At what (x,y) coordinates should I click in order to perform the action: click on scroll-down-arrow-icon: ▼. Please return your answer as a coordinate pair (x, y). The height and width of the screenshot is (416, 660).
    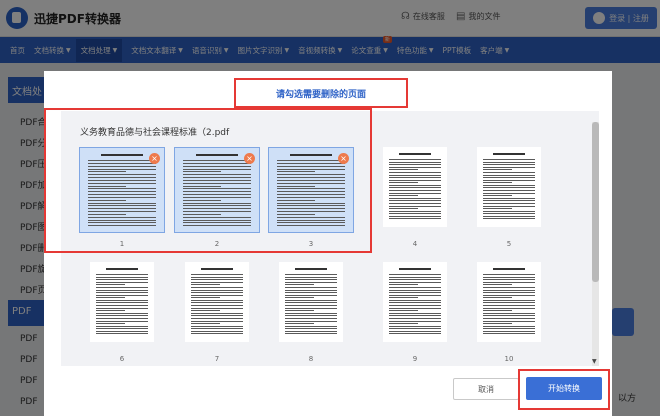
    Looking at the image, I should click on (594, 361).